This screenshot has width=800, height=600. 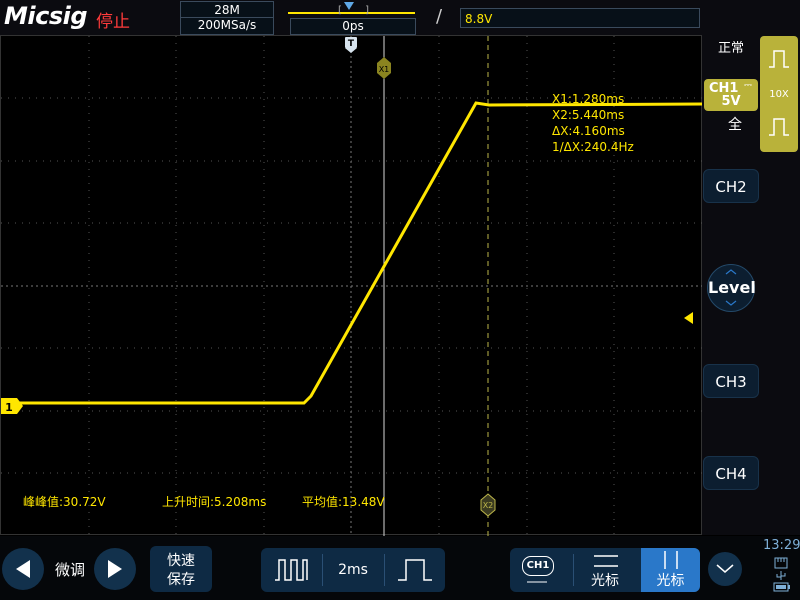 I want to click on menu-expand-button, so click(x=725, y=569).